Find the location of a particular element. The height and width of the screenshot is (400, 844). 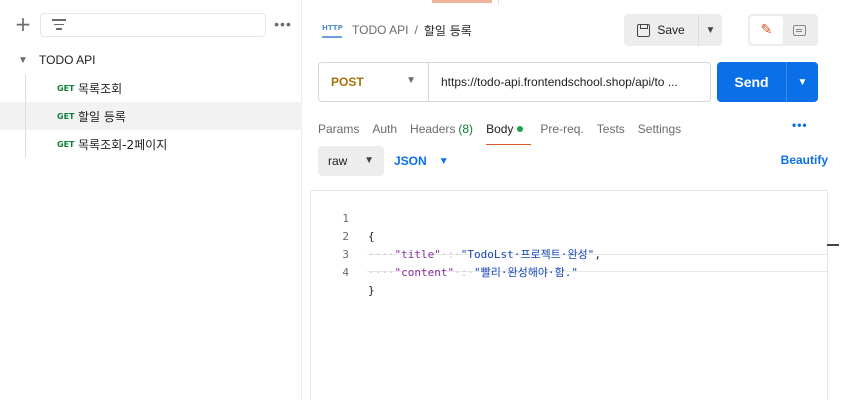

tab-pre-request: Pre-req. is located at coordinates (561, 129).